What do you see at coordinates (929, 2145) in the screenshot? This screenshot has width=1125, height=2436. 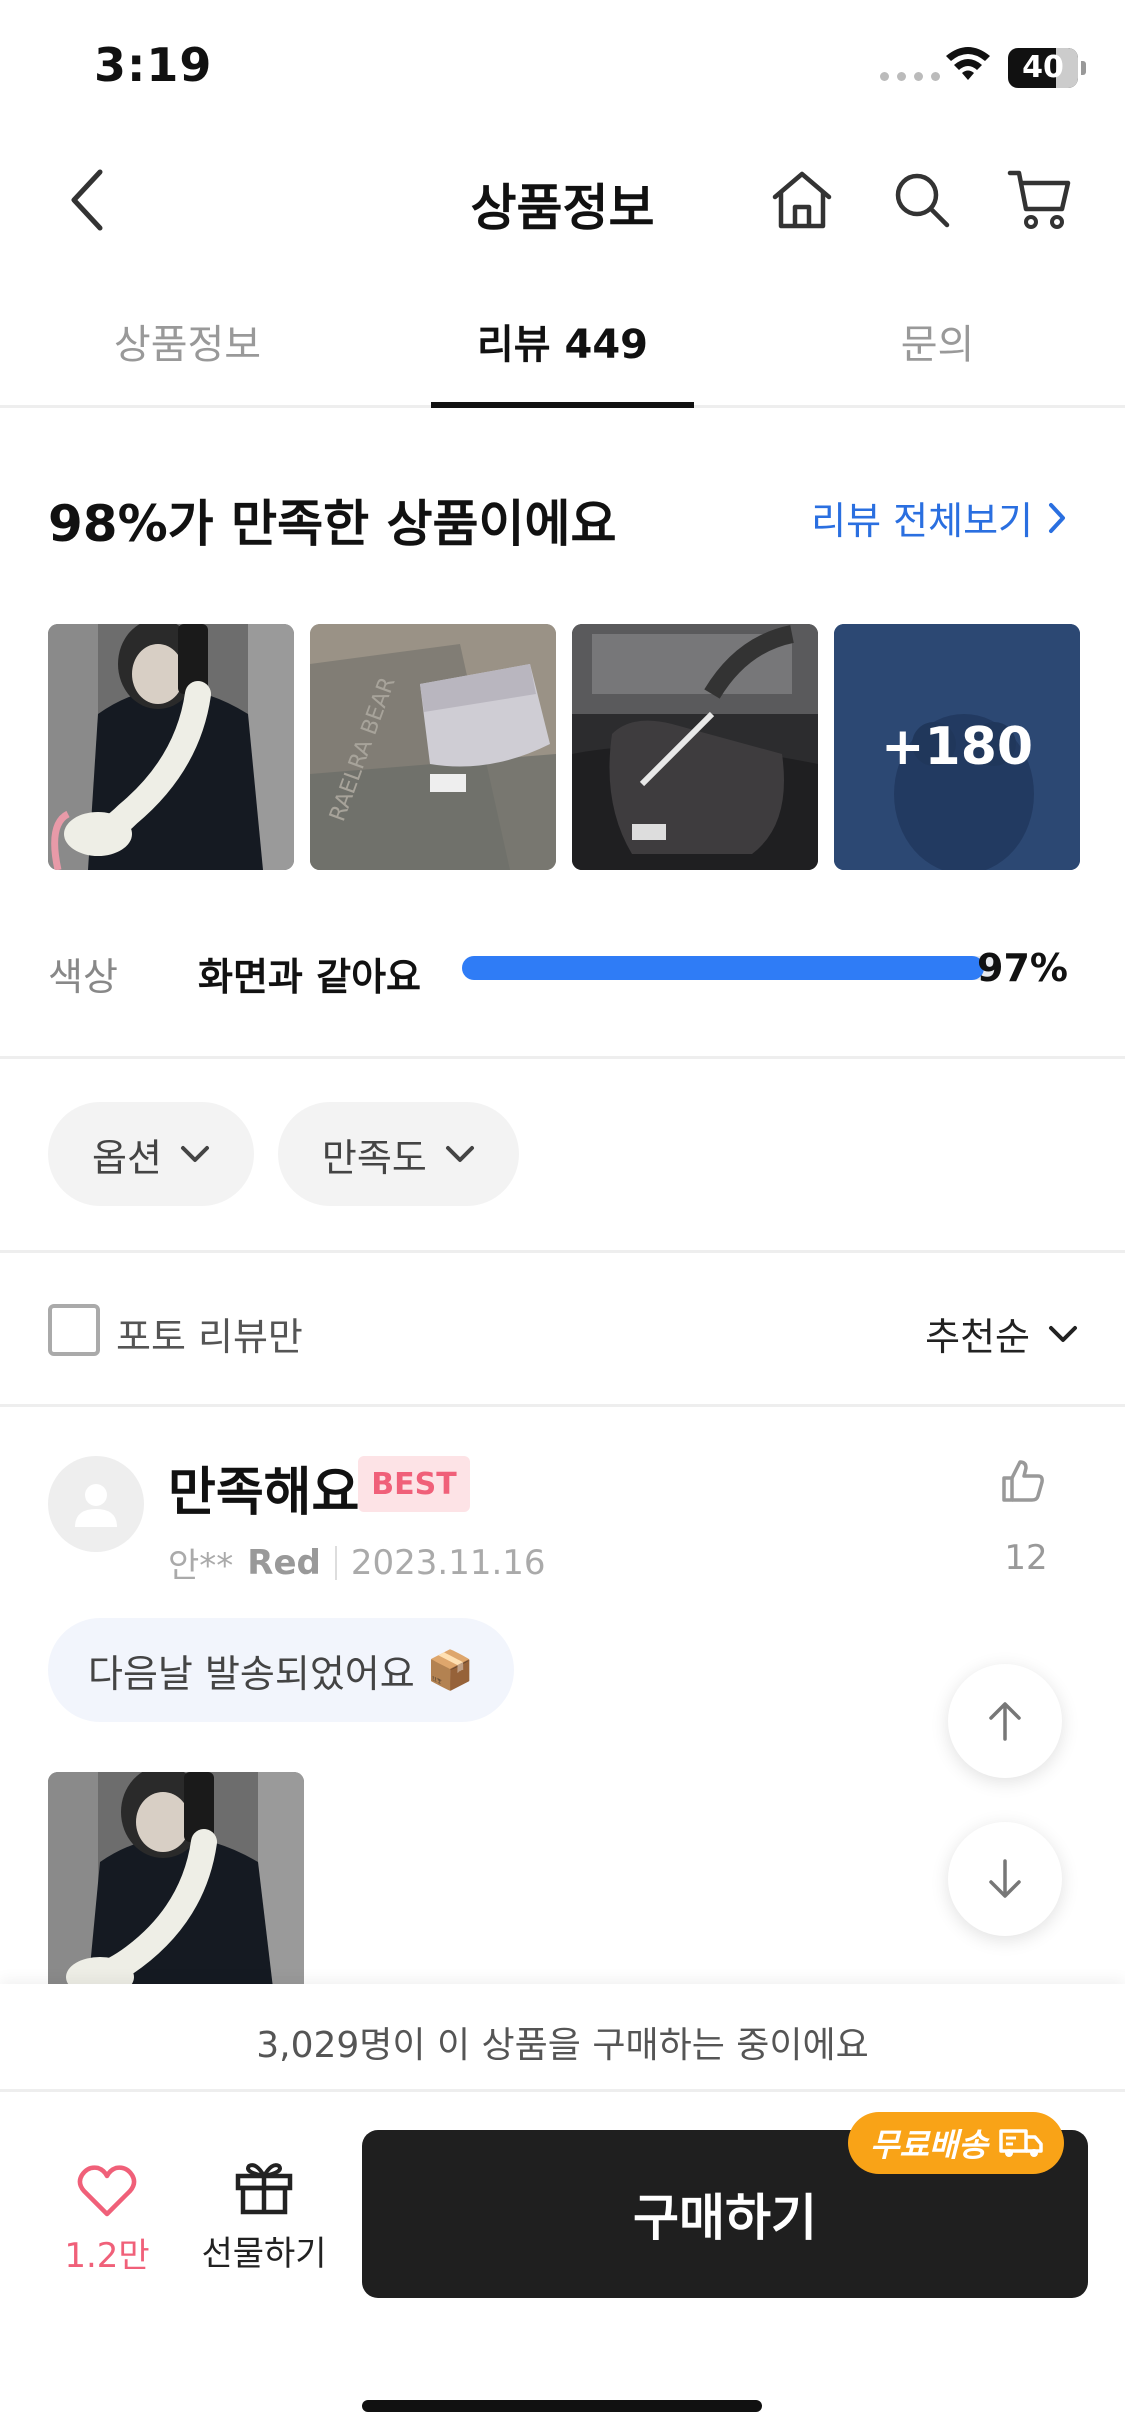 I see `free-shipping-label: 무료배송` at bounding box center [929, 2145].